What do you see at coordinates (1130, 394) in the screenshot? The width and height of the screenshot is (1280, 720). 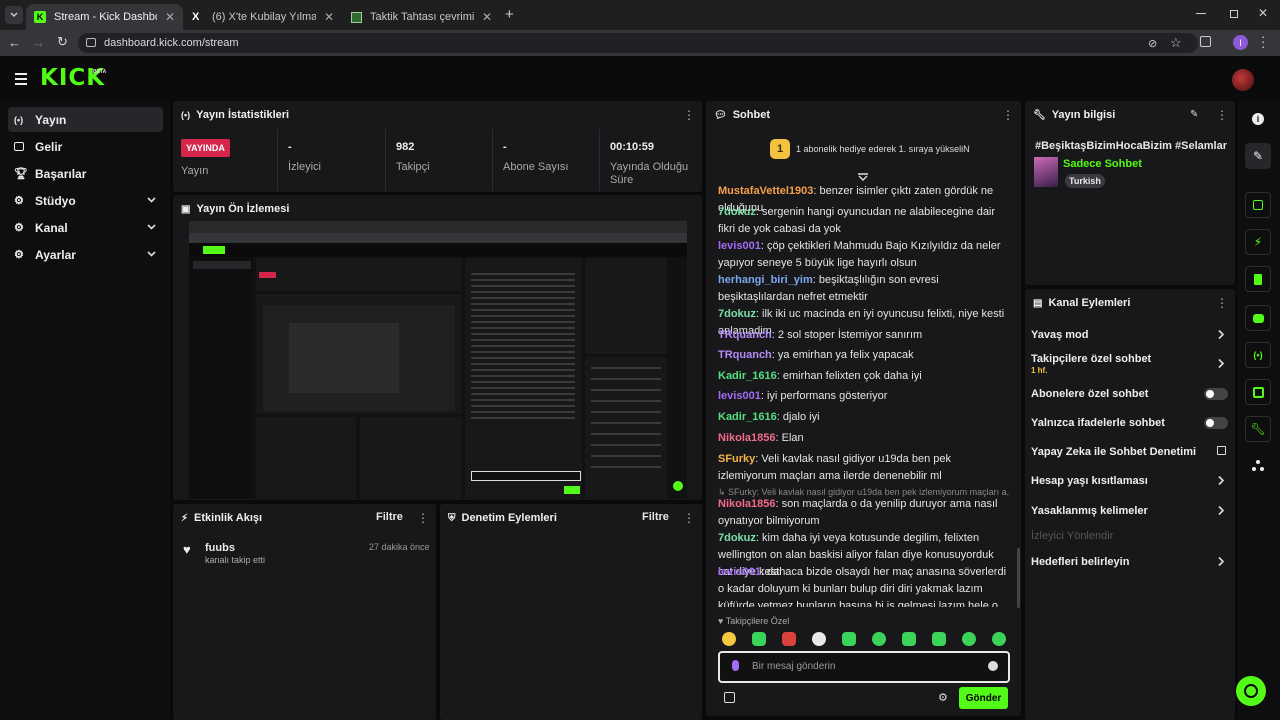 I see `action-subscribers-only: Abonelere özel sohbet` at bounding box center [1130, 394].